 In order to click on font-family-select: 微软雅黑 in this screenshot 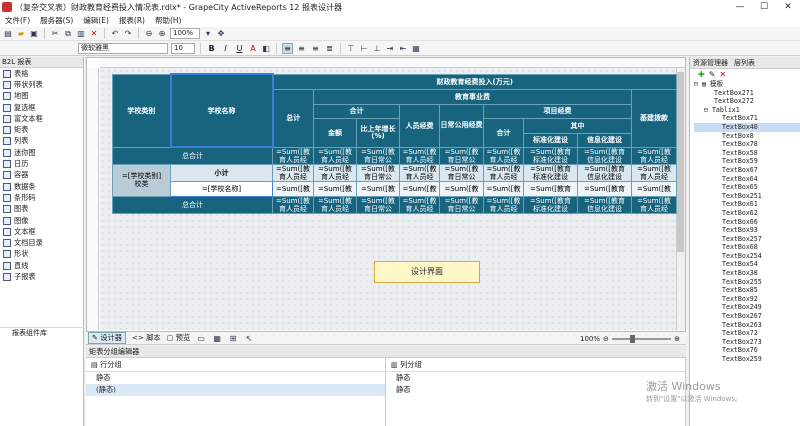, I will do `click(123, 48)`.